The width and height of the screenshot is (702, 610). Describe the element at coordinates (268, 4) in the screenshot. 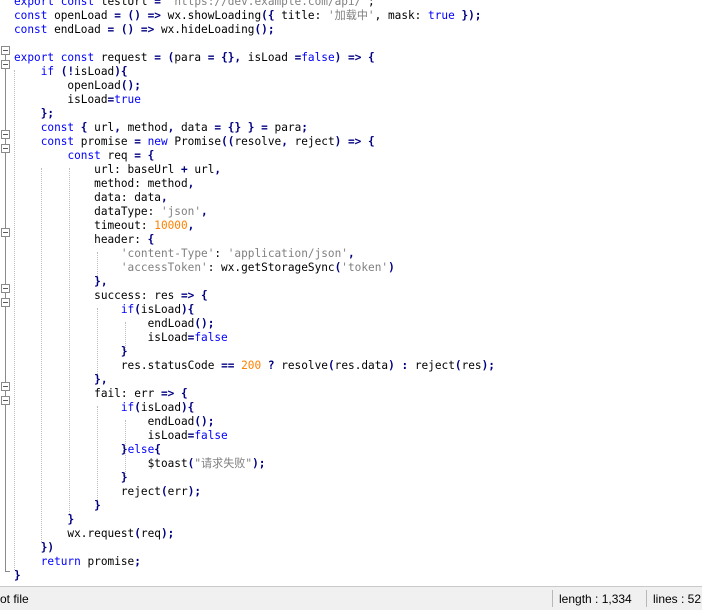

I see `code-token: 'https://dev.example.com/api/'` at that location.